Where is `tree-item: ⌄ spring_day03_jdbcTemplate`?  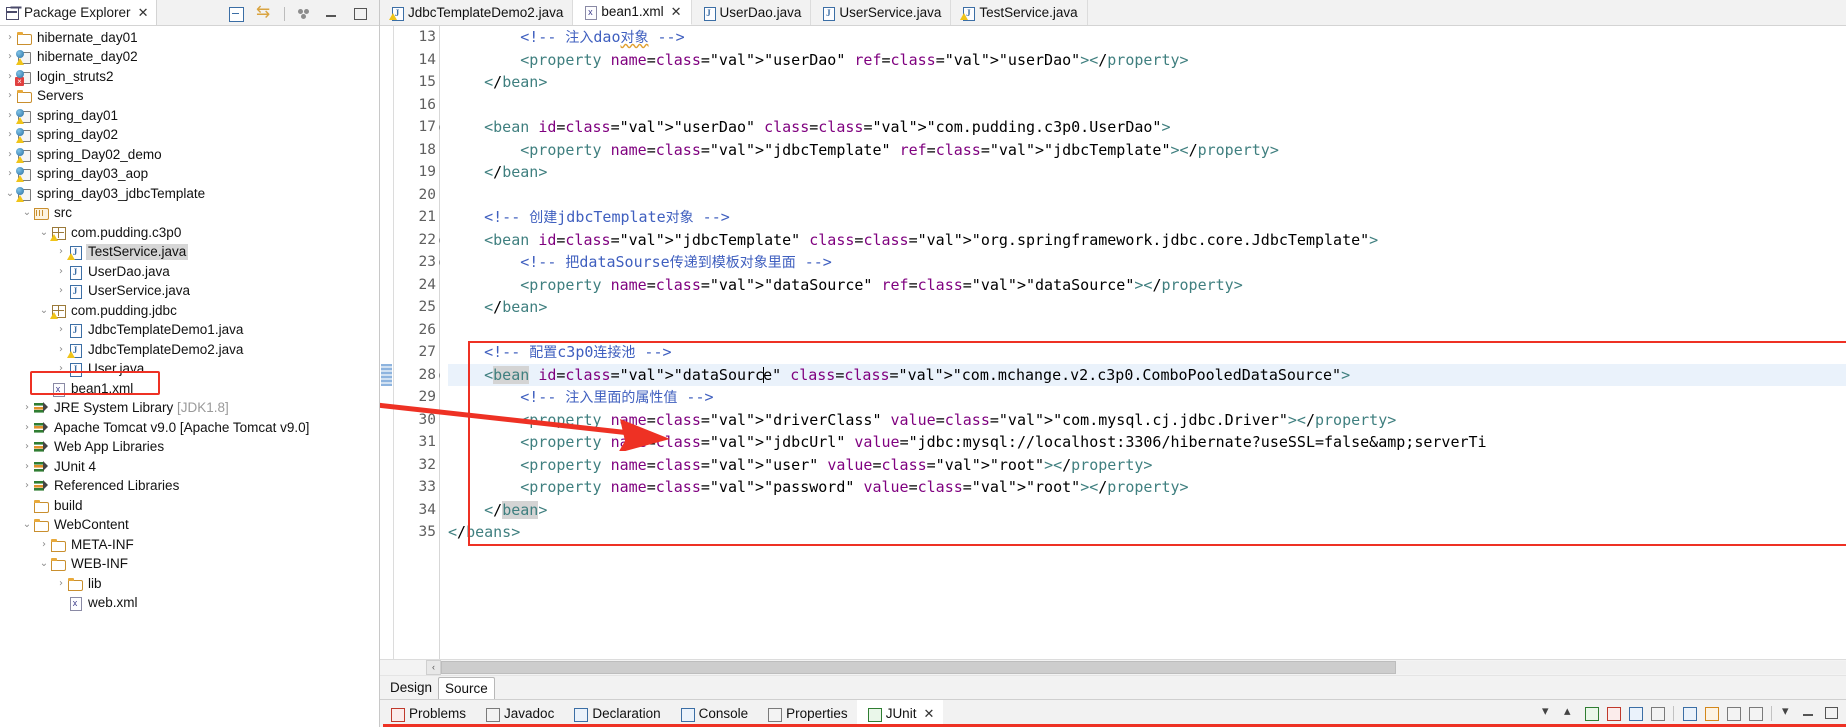
tree-item: ⌄ spring_day03_jdbcTemplate is located at coordinates (189, 194).